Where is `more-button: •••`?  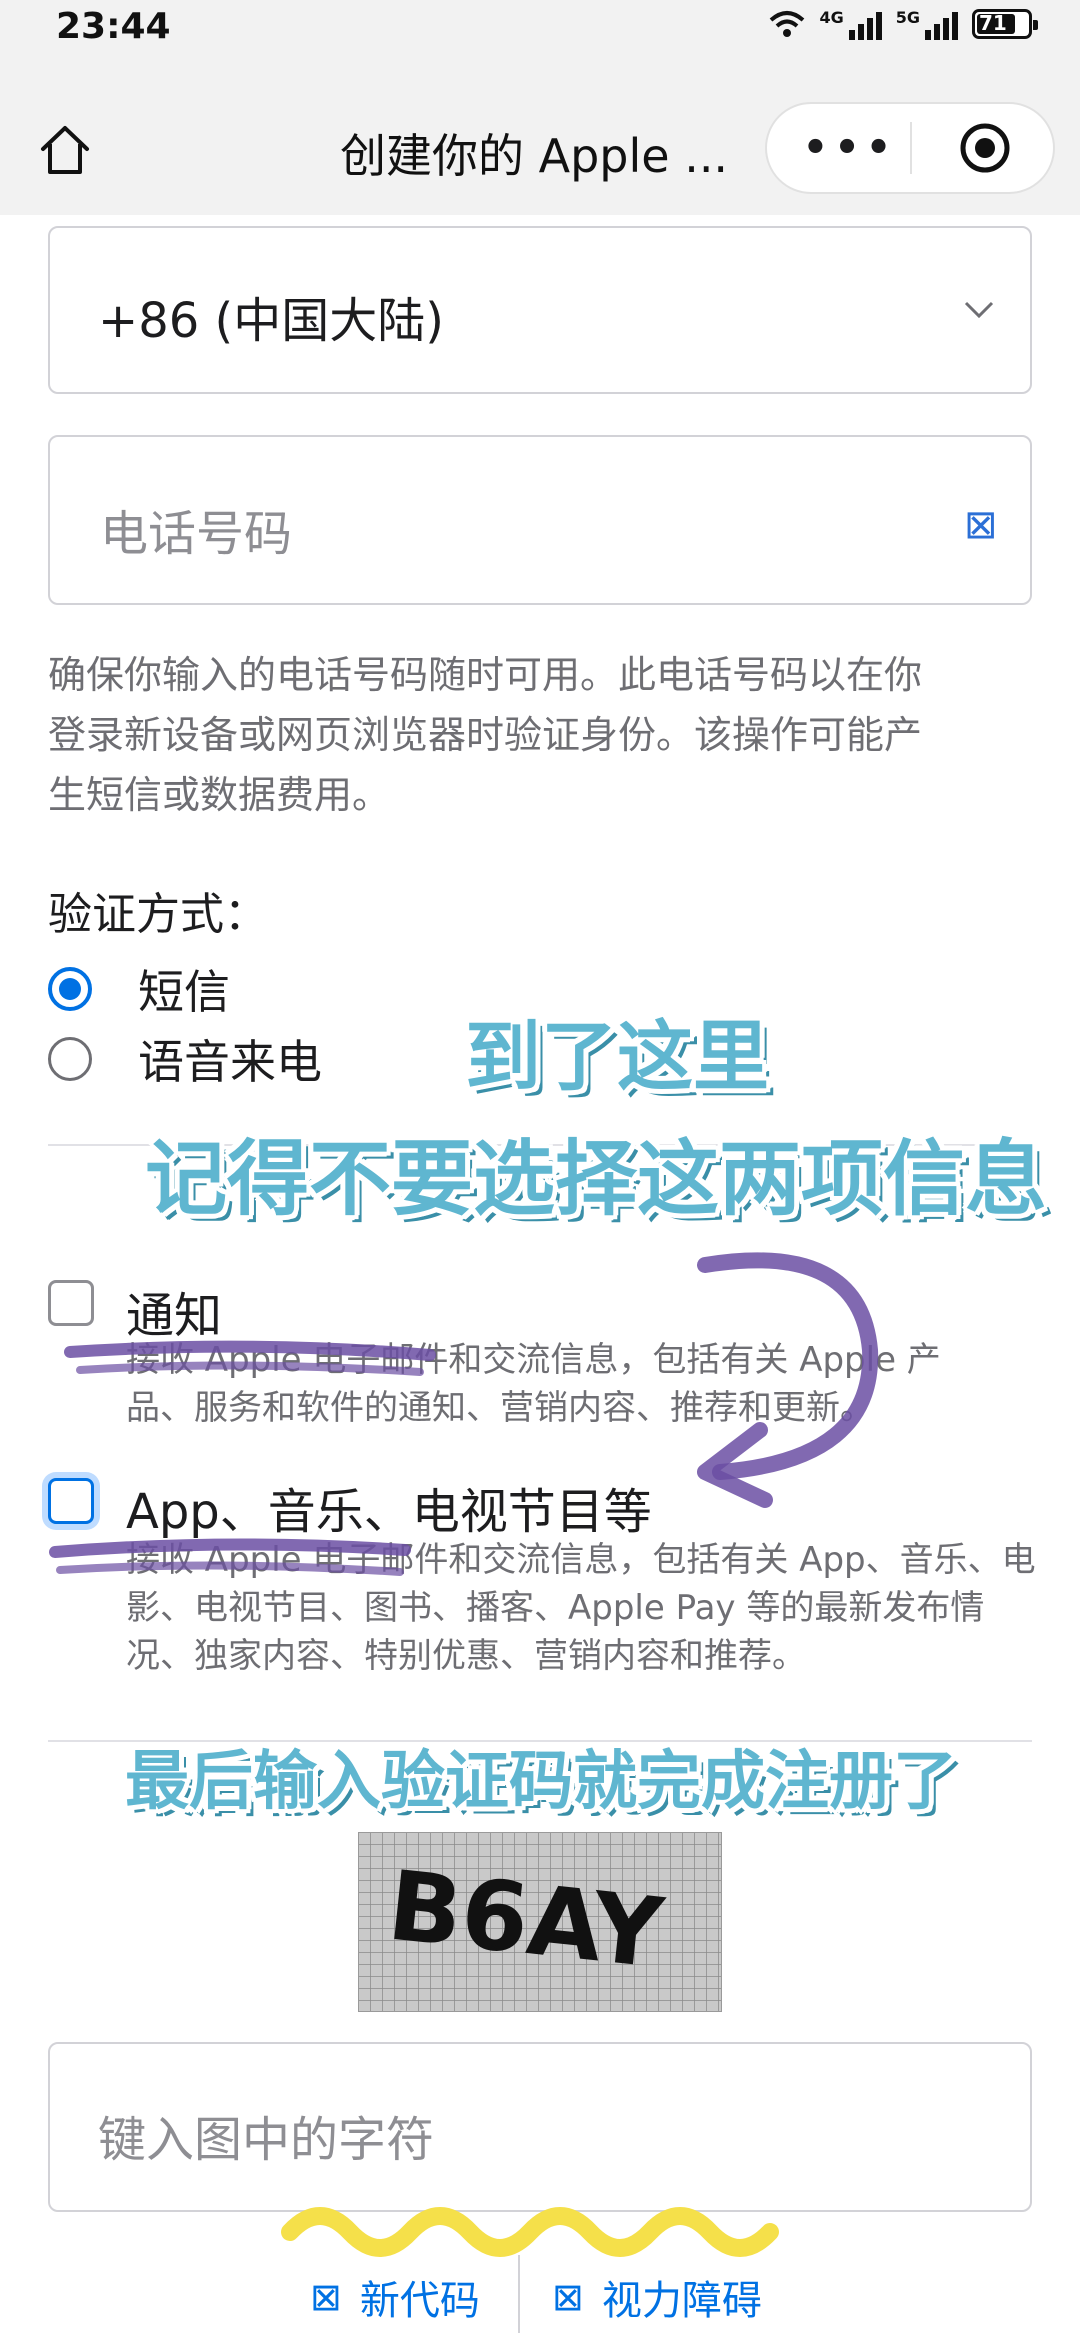 more-button: ••• is located at coordinates (850, 148).